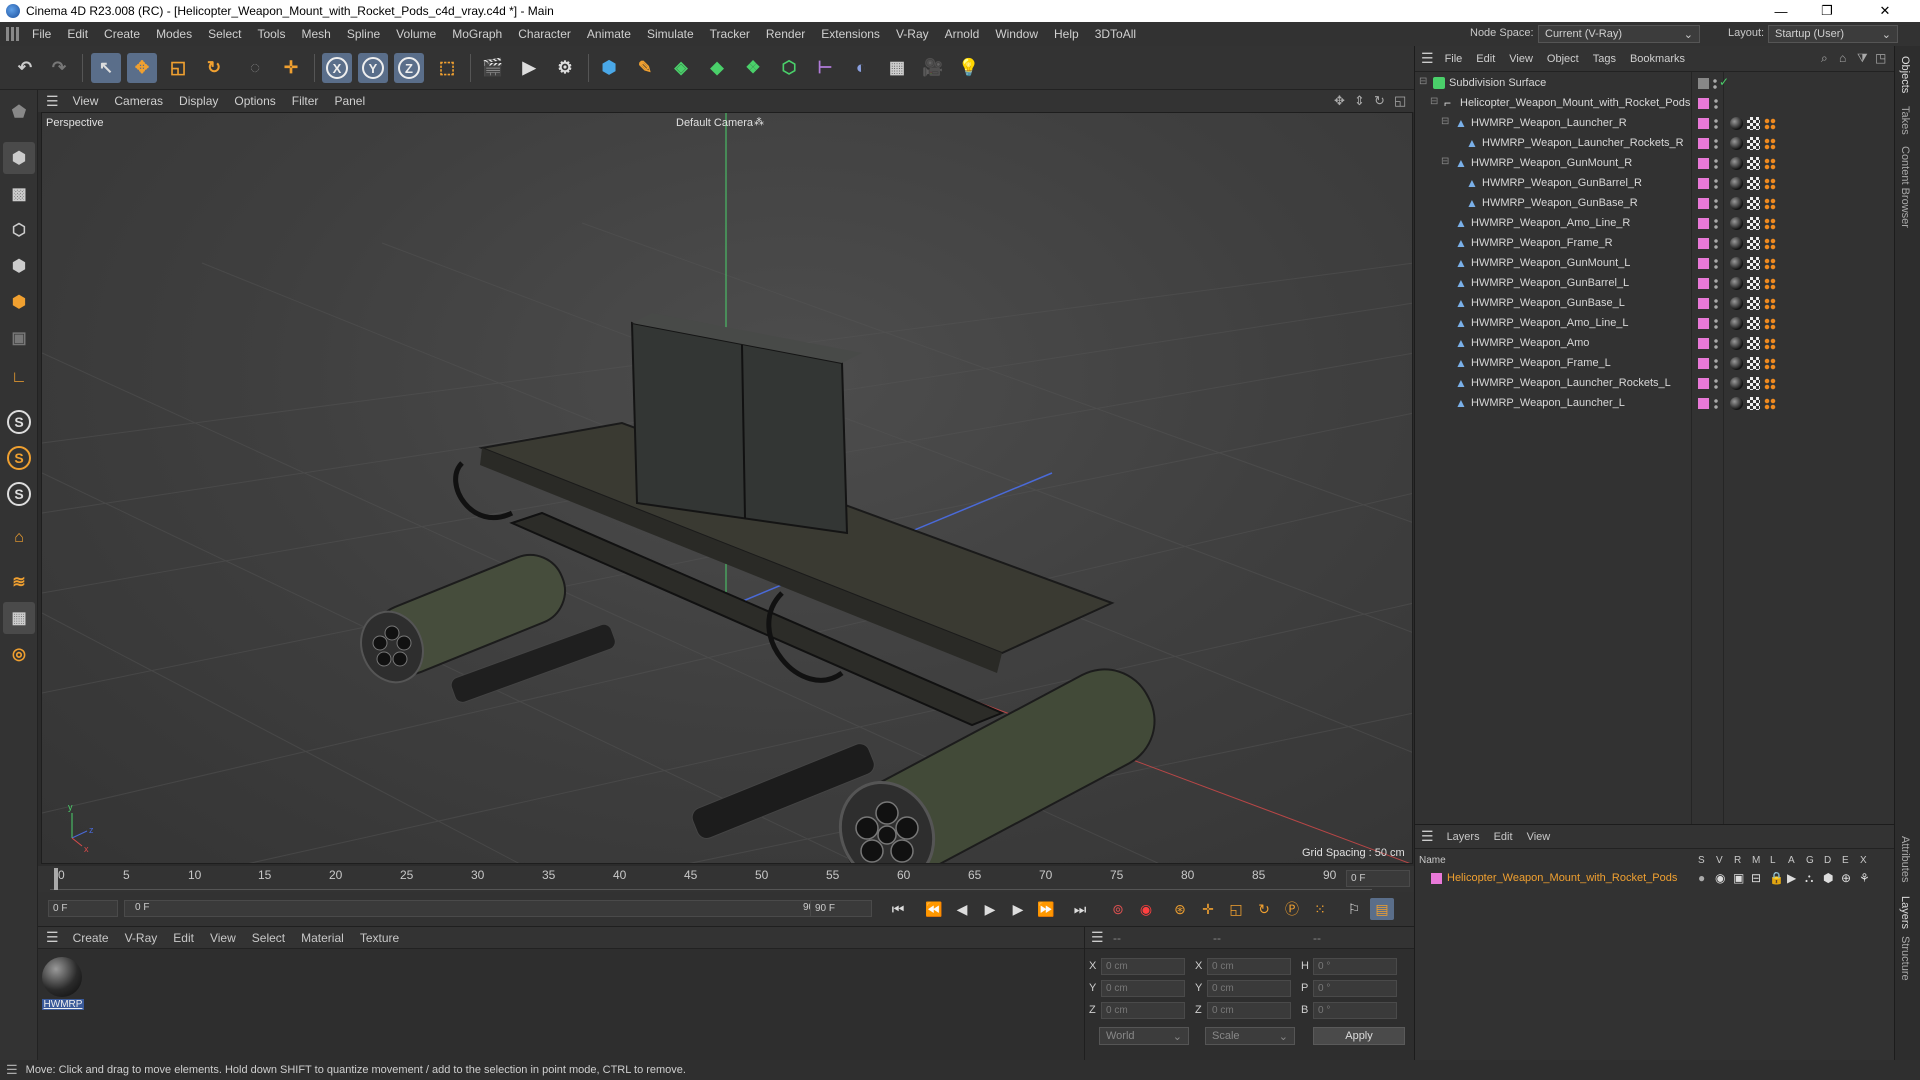  Describe the element at coordinates (1018, 909) in the screenshot. I see `next-frame-icon: ▶` at that location.